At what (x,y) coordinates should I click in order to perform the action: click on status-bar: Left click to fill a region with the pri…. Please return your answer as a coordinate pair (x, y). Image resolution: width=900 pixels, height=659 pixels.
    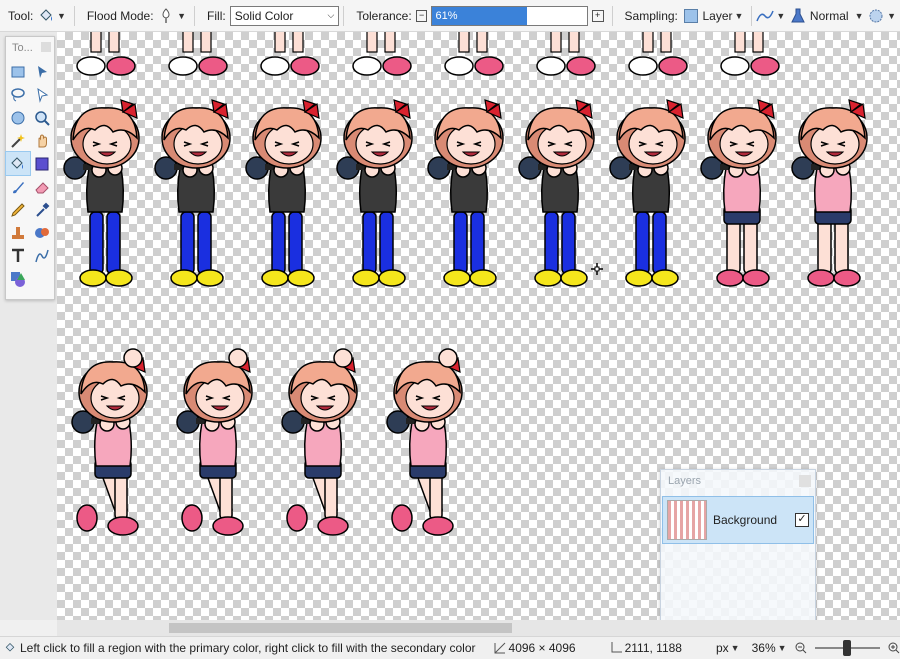
    Looking at the image, I should click on (450, 647).